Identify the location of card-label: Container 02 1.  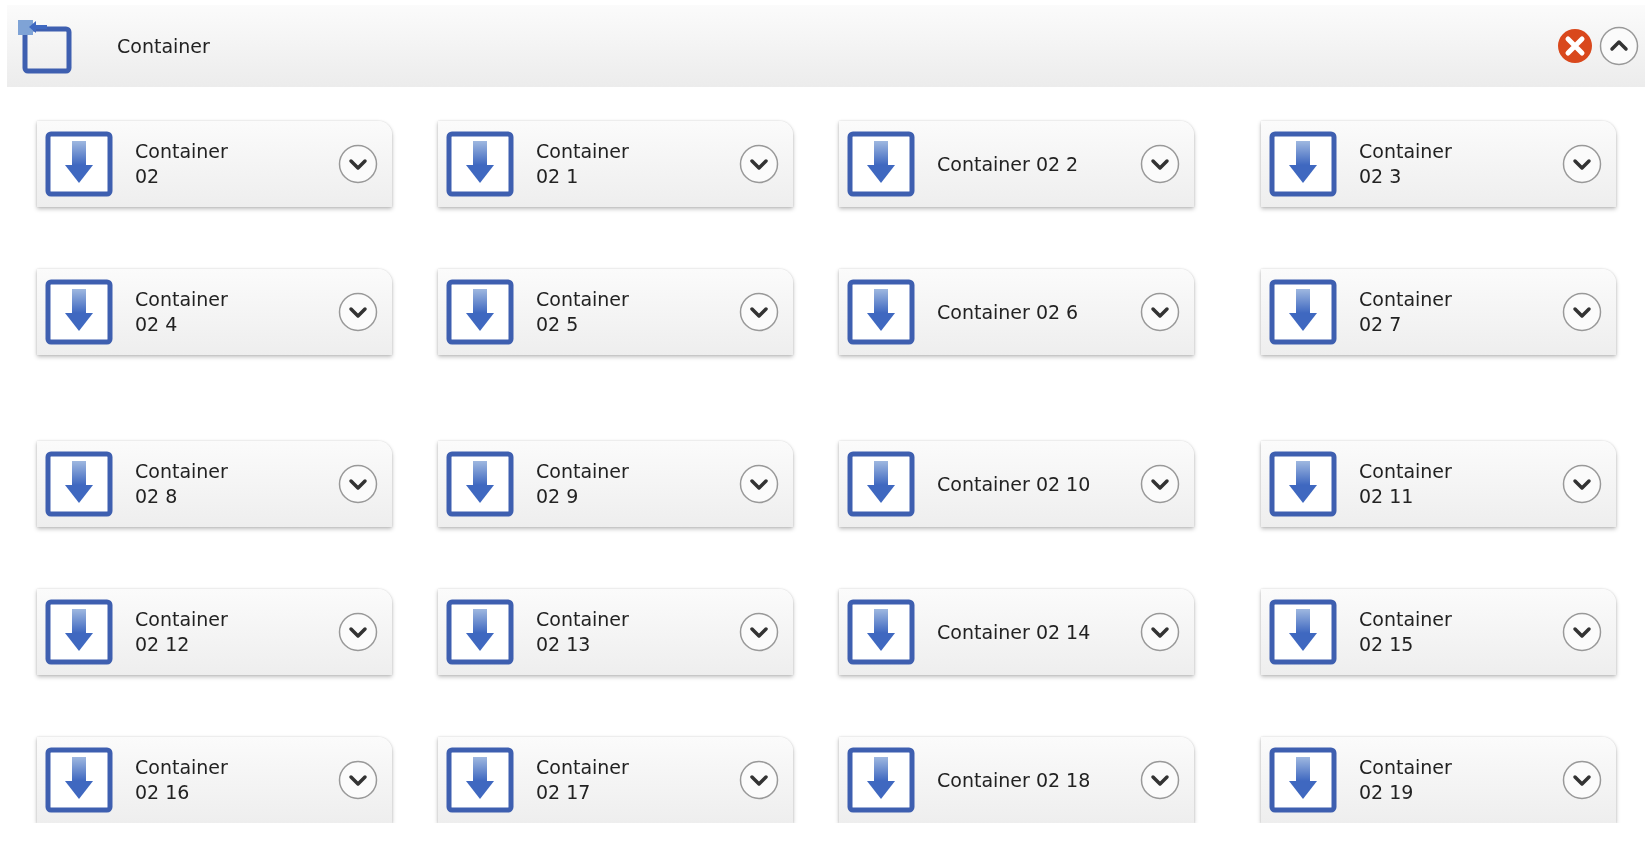
(583, 164).